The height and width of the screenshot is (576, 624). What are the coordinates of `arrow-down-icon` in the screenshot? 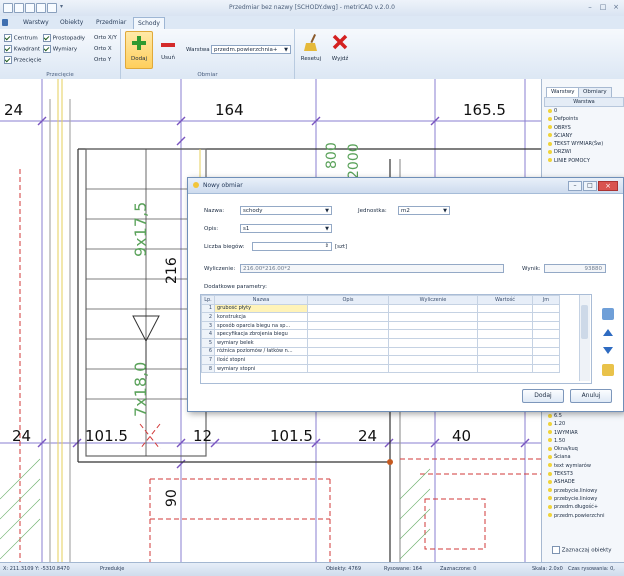 It's located at (608, 350).